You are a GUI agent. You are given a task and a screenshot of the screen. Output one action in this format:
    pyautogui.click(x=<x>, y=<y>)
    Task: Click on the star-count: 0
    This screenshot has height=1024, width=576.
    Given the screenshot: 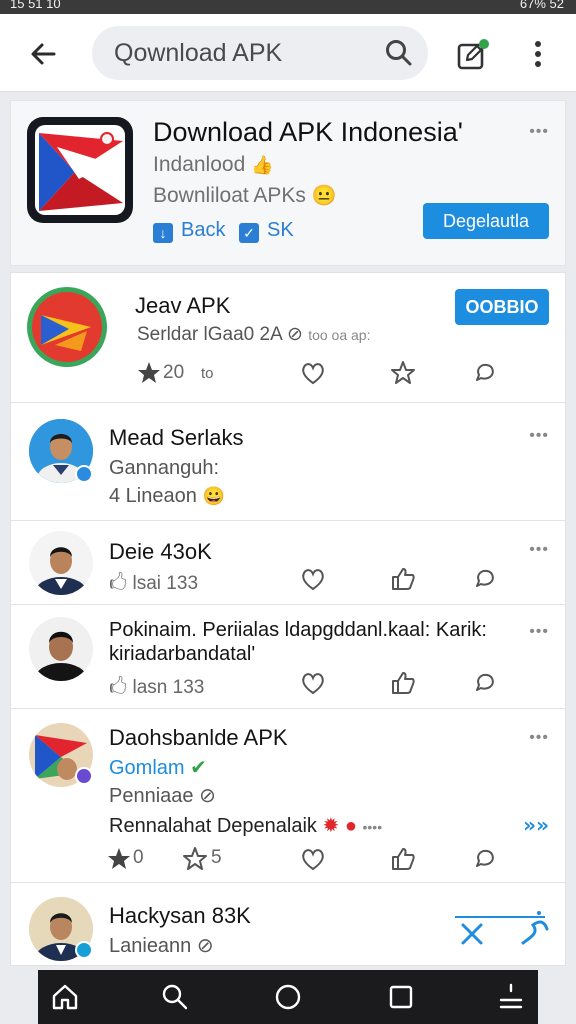 What is the action you would take?
    pyautogui.click(x=138, y=857)
    